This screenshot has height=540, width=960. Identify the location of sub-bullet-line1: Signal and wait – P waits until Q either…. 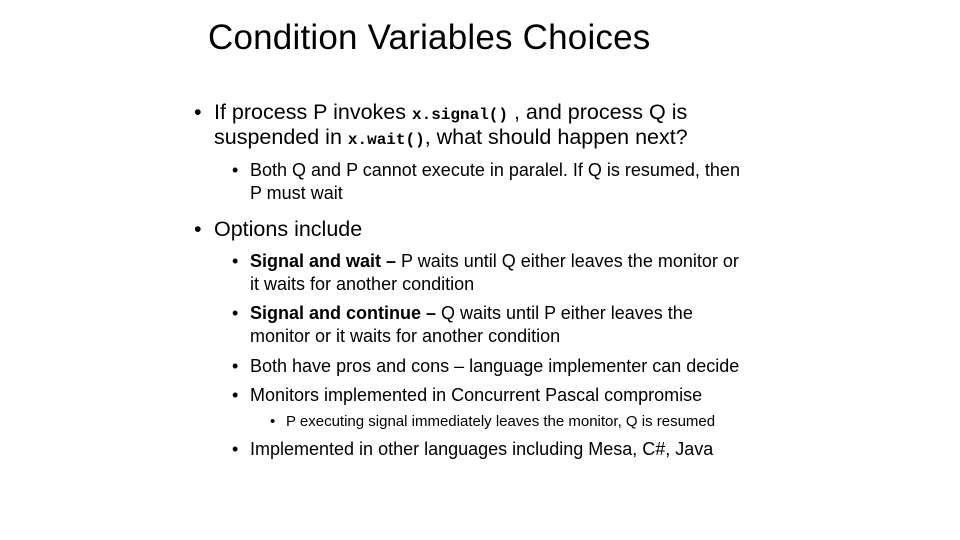
(494, 261).